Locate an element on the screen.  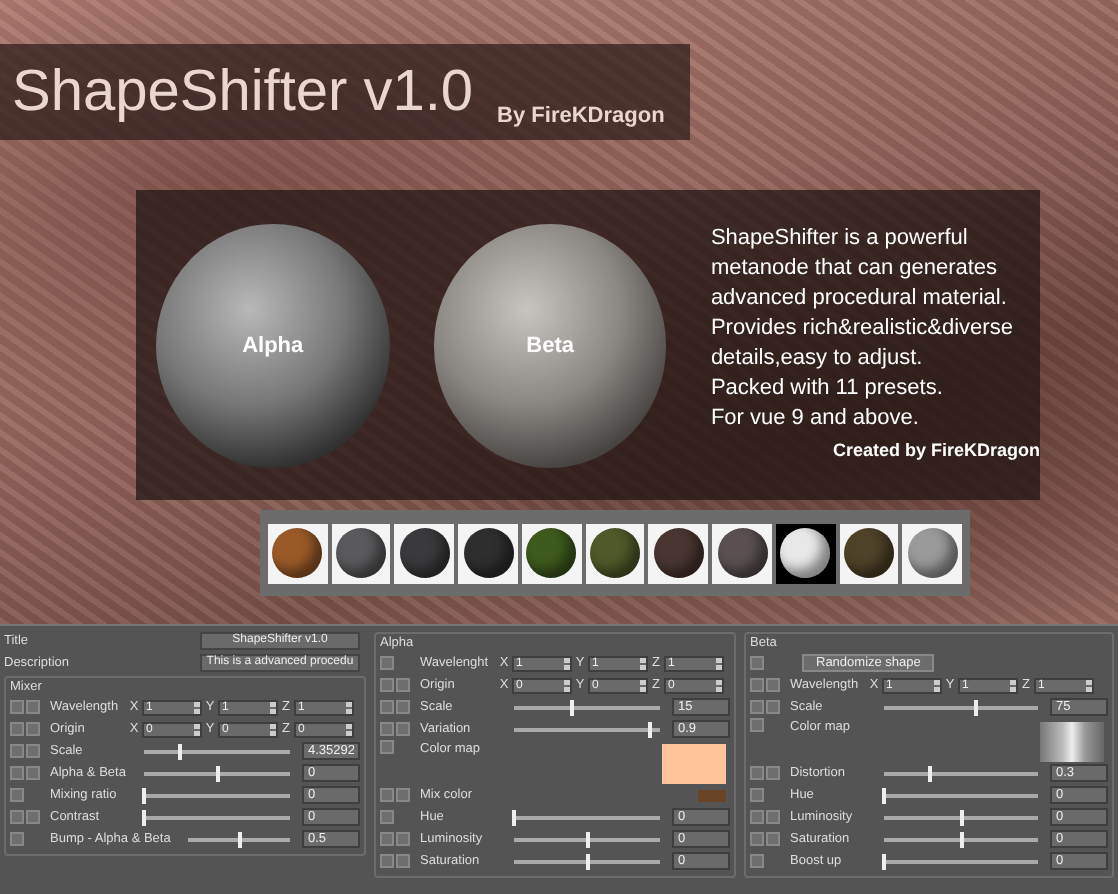
gradient-swatch is located at coordinates (1072, 742).